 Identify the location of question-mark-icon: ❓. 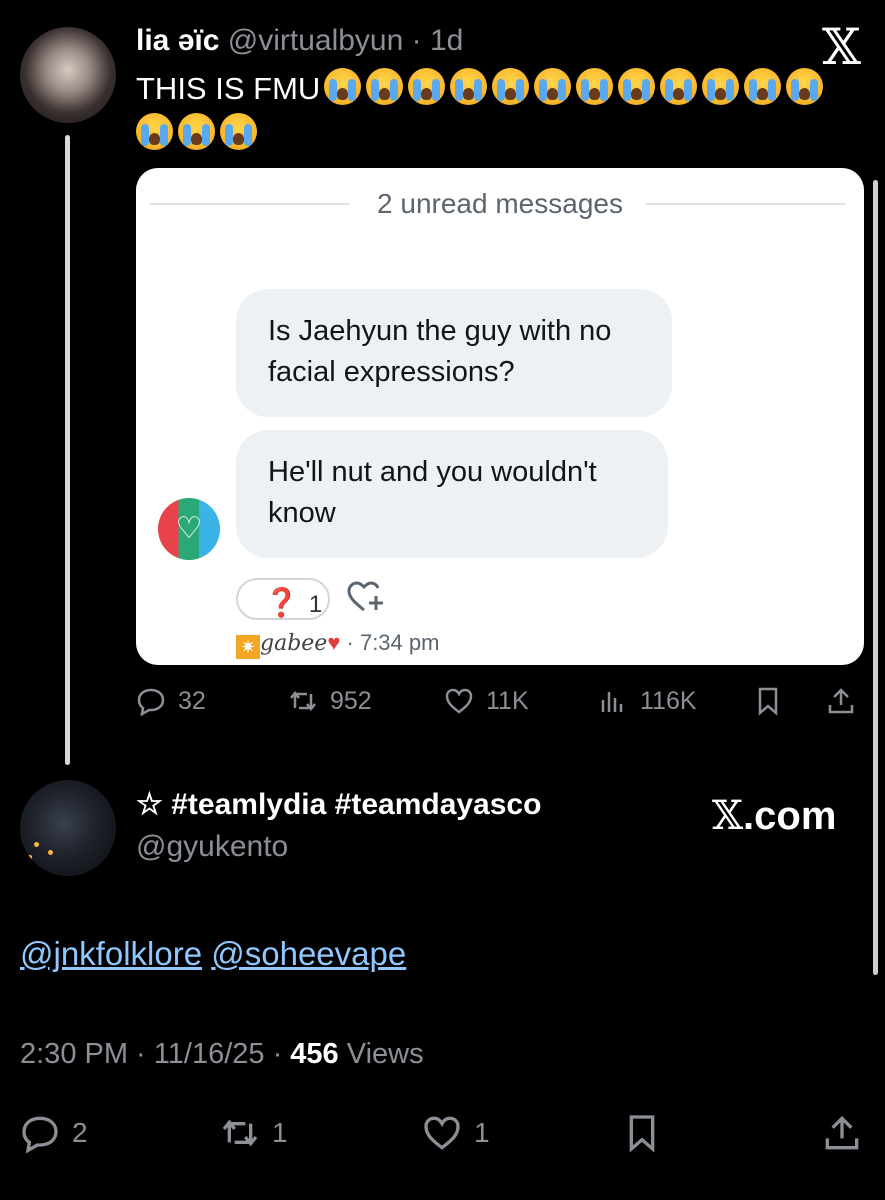
(281, 602).